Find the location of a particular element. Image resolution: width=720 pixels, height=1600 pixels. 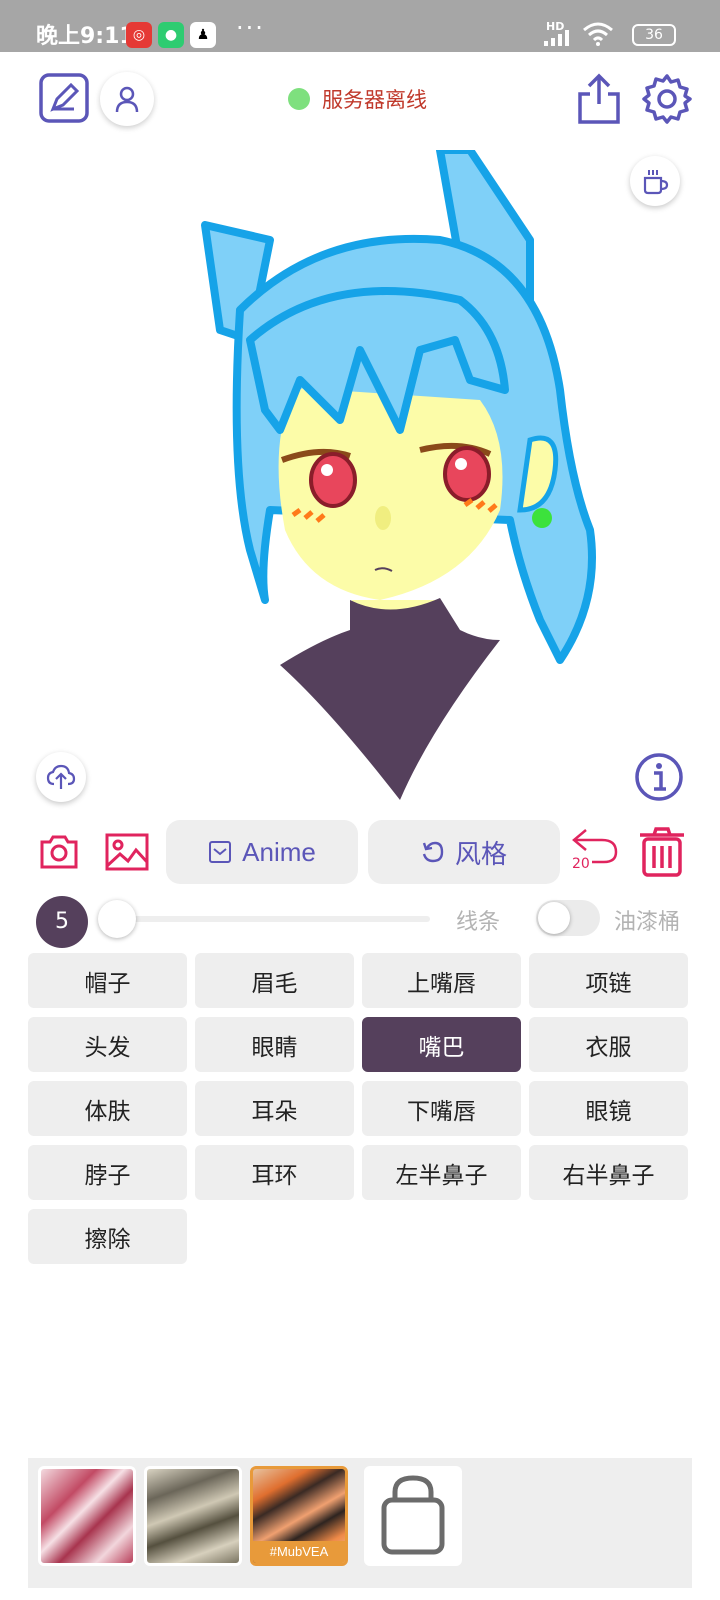

texture-swatch-orange: #MubVEA is located at coordinates (299, 1516).